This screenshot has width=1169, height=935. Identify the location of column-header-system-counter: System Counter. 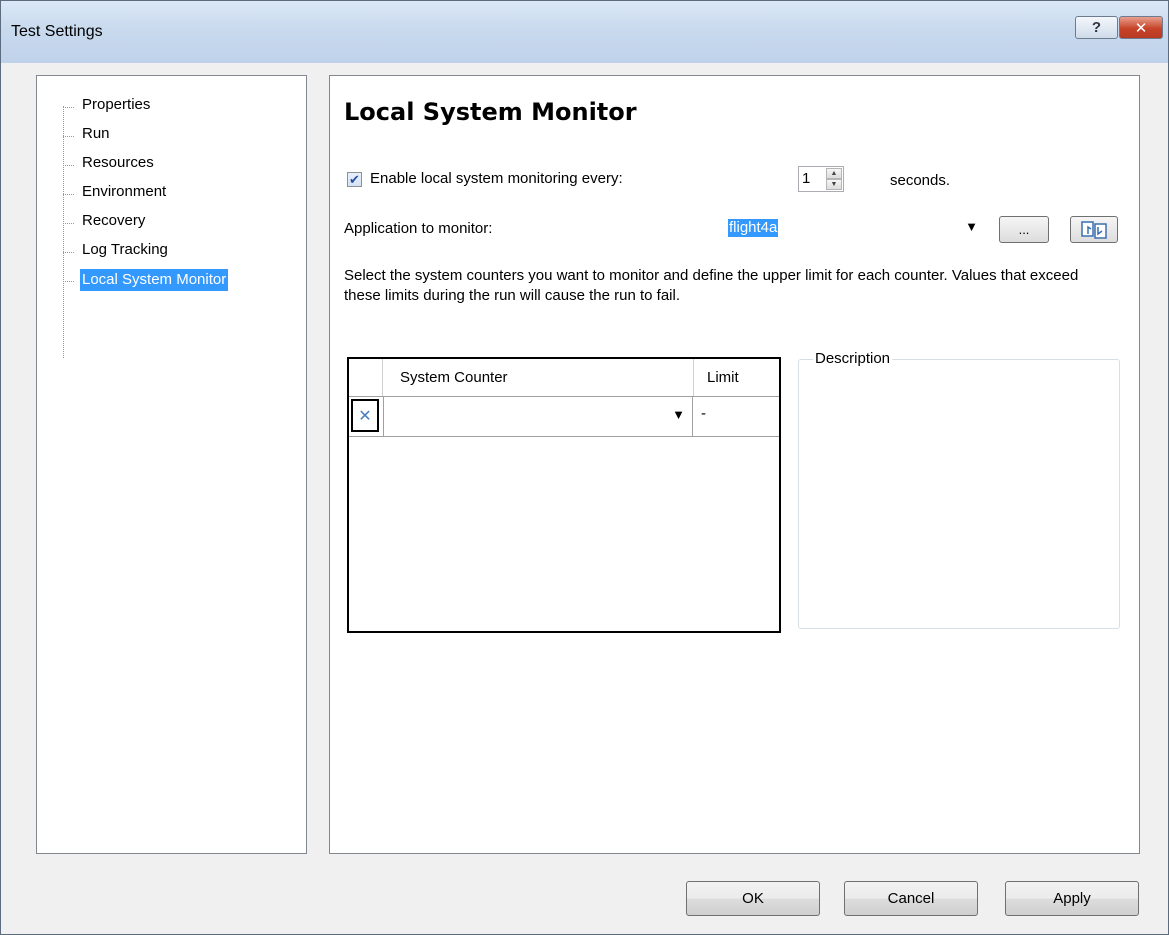
(454, 377).